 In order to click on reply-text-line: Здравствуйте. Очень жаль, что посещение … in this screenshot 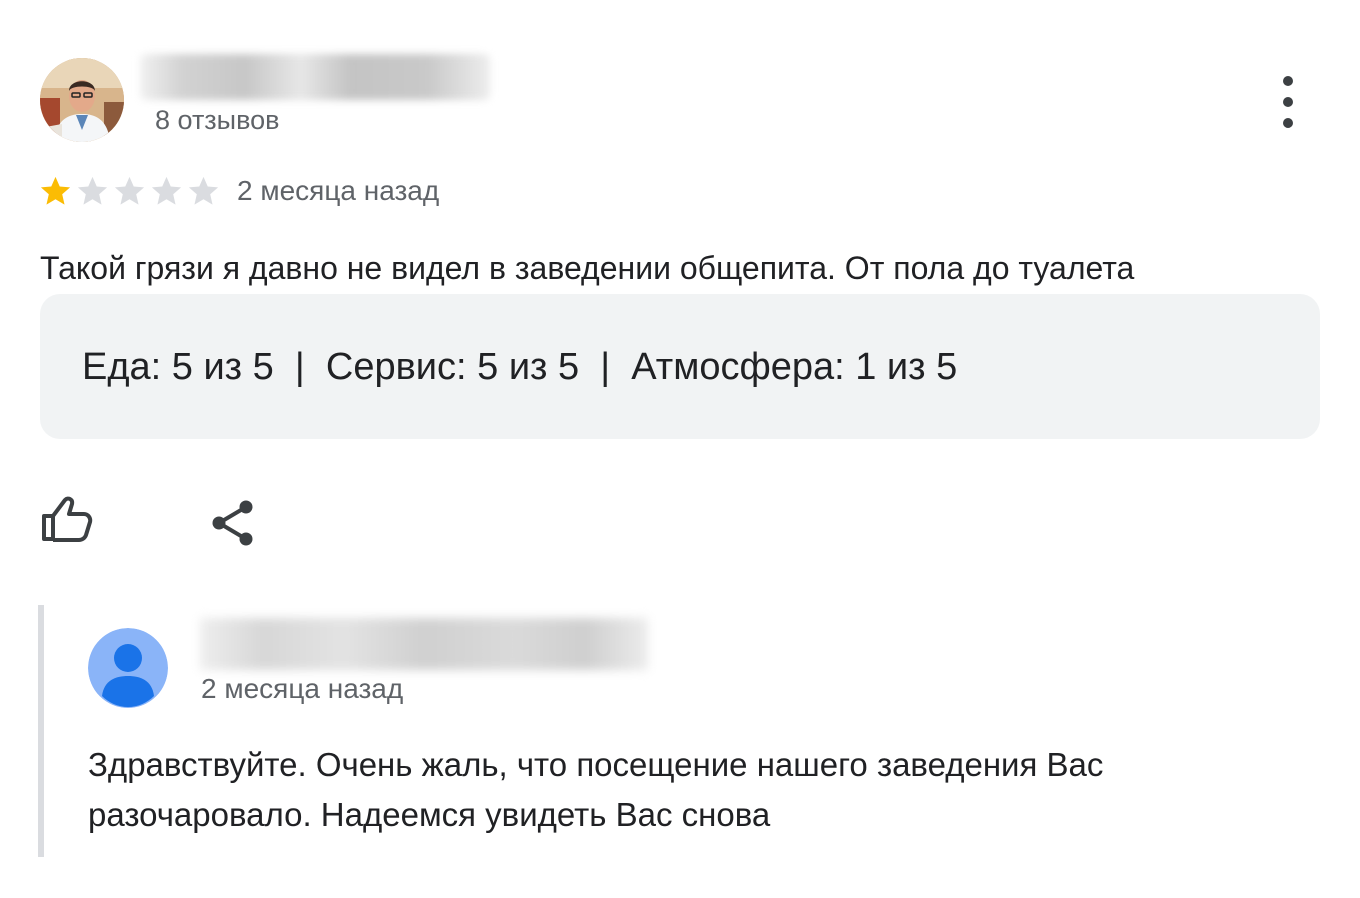, I will do `click(596, 764)`.